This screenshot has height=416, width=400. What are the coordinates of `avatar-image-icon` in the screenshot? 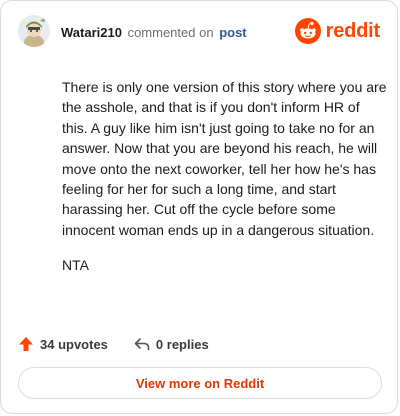 It's located at (34, 31).